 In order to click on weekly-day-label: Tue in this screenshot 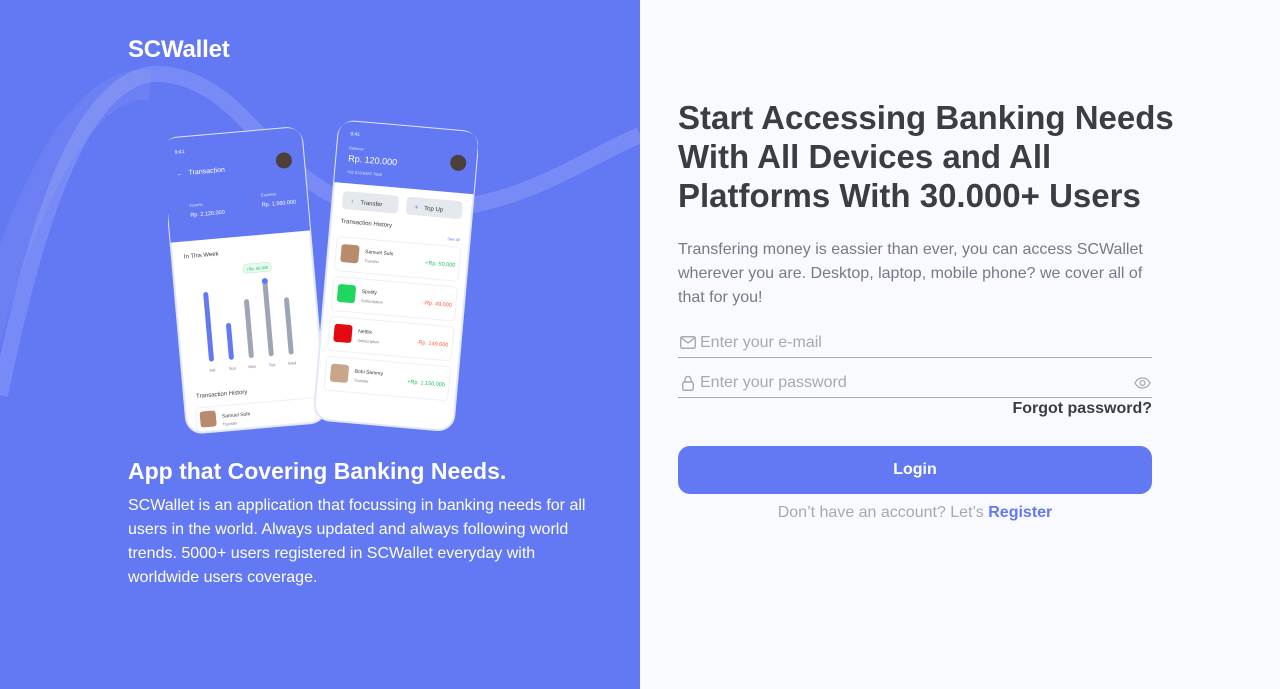, I will do `click(273, 365)`.